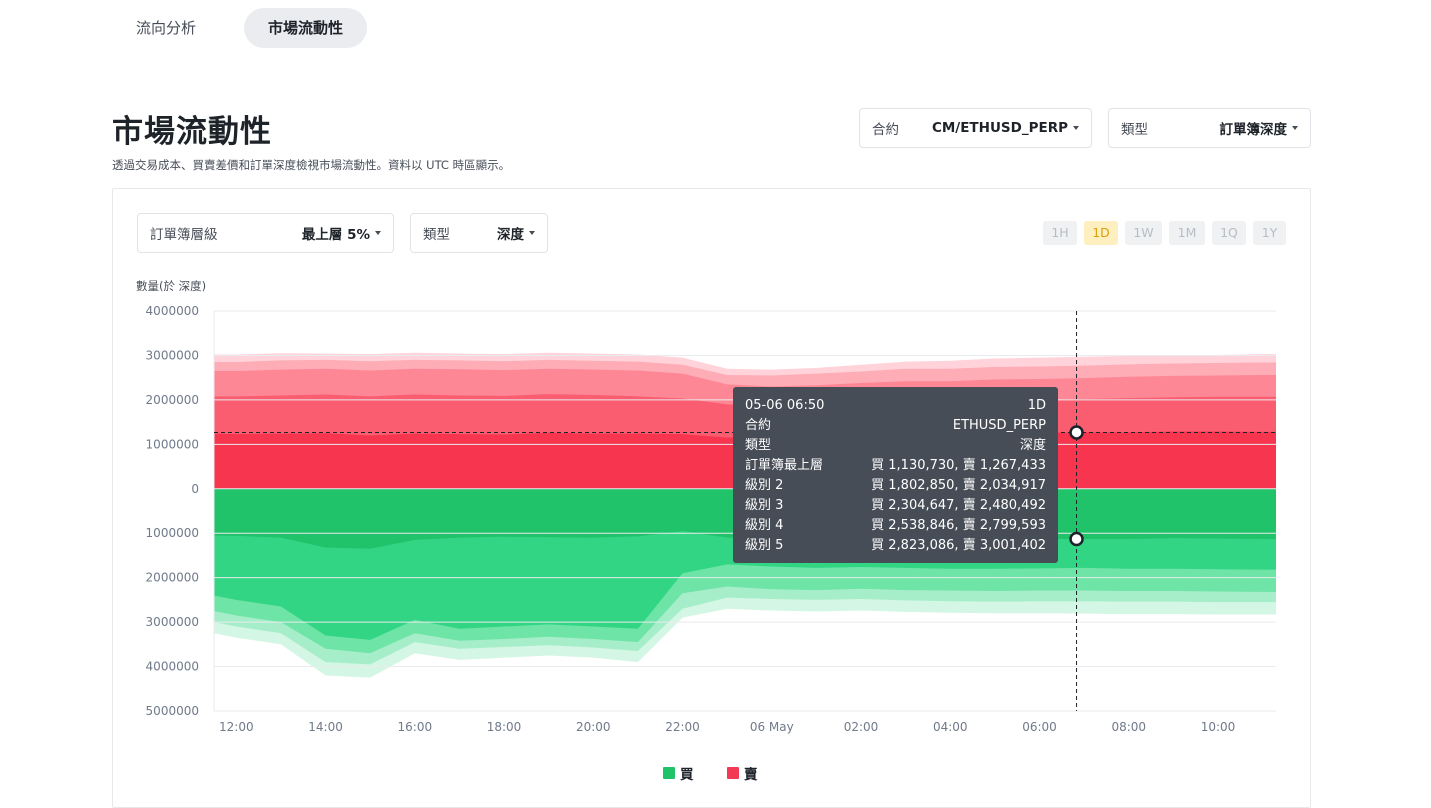  Describe the element at coordinates (733, 773) in the screenshot. I see `legend-swatch-sell` at that location.